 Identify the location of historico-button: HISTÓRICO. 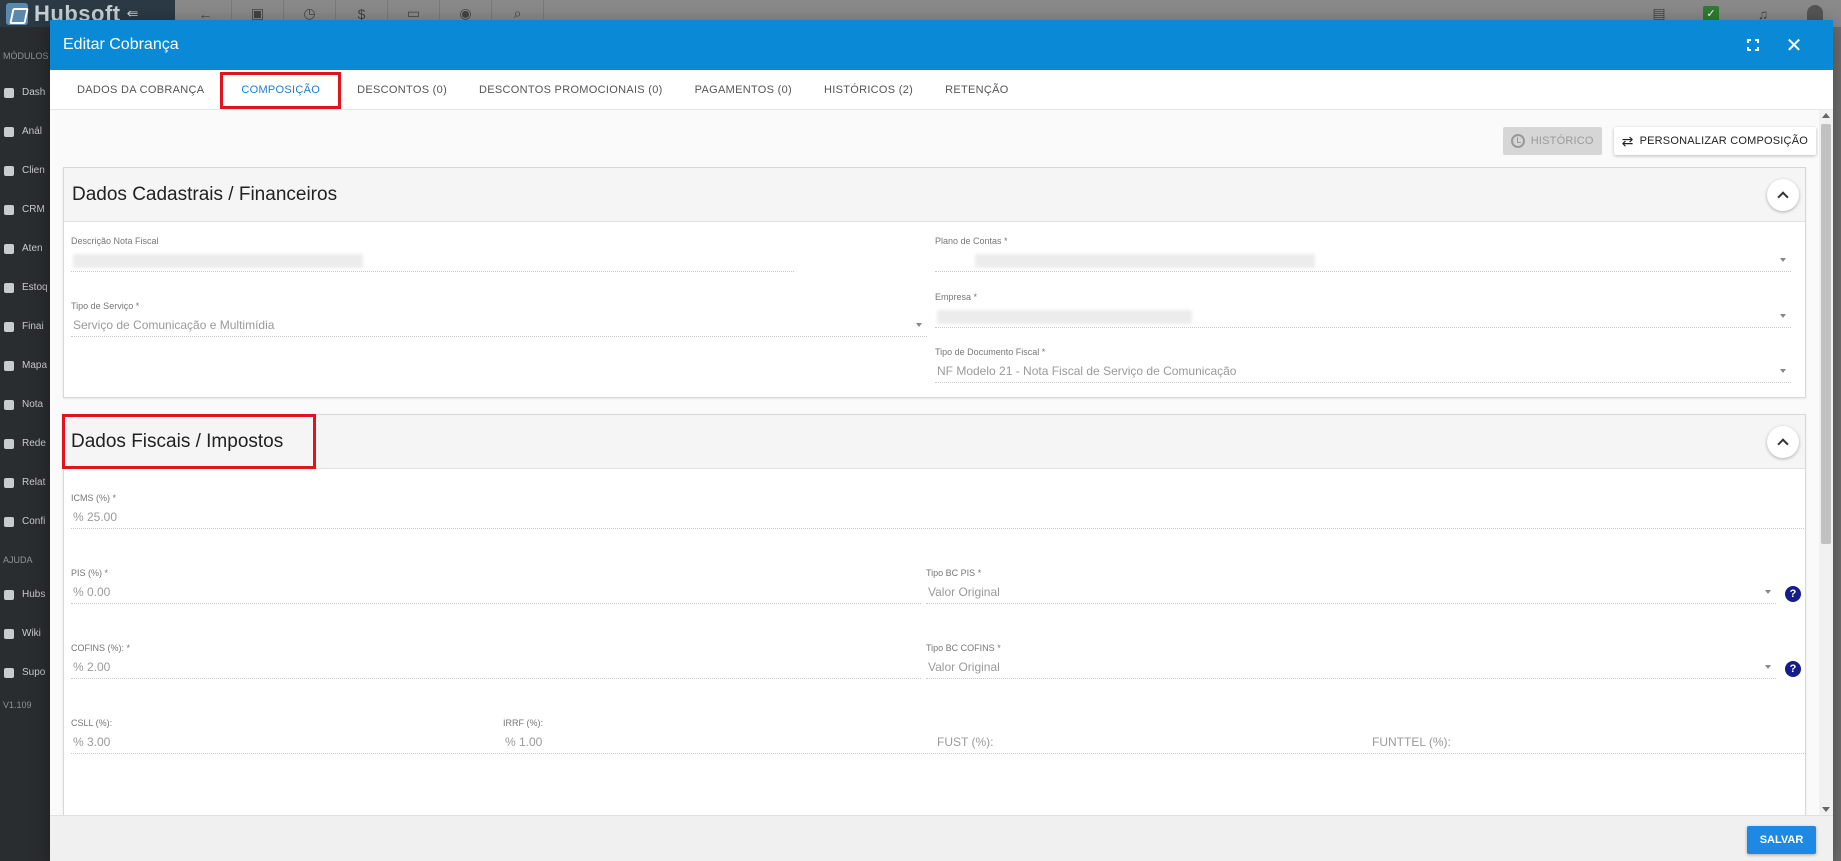
(1552, 141).